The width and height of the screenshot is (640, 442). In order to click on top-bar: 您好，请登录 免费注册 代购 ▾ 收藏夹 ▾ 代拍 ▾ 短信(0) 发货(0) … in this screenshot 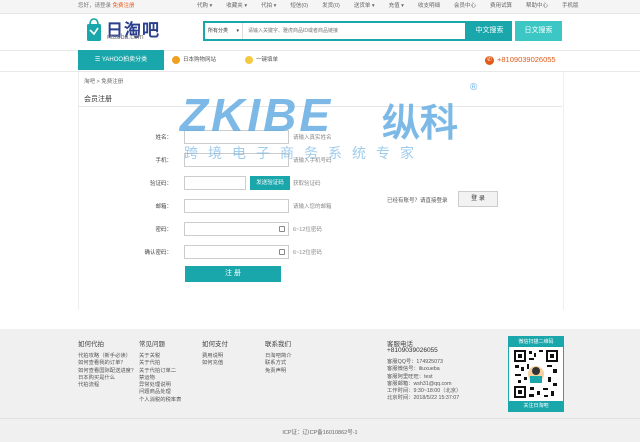, I will do `click(320, 7)`.